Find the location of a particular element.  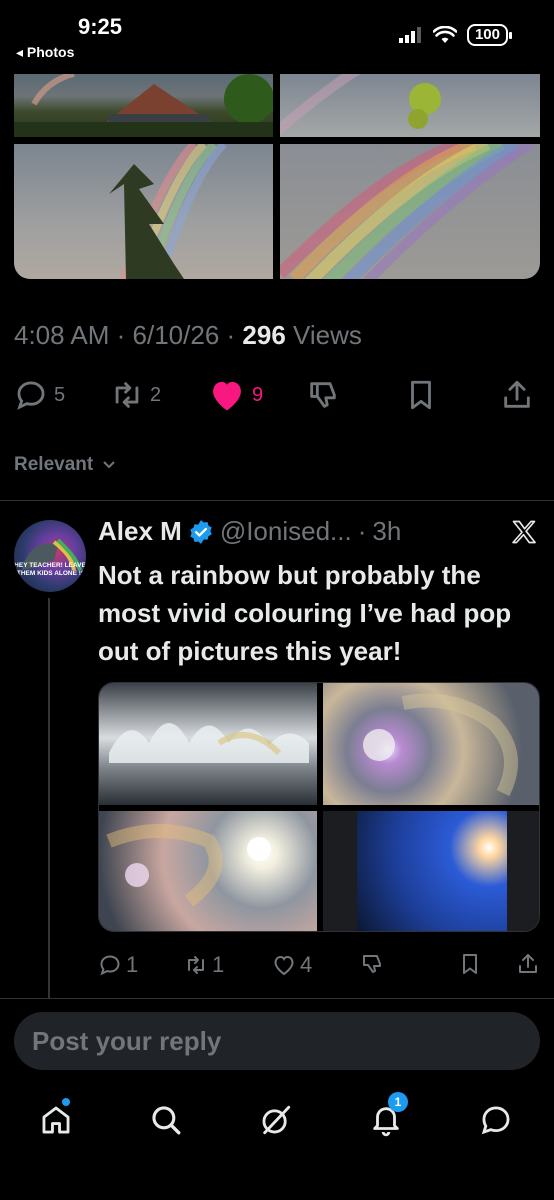

reply-count: 5 is located at coordinates (60, 394).